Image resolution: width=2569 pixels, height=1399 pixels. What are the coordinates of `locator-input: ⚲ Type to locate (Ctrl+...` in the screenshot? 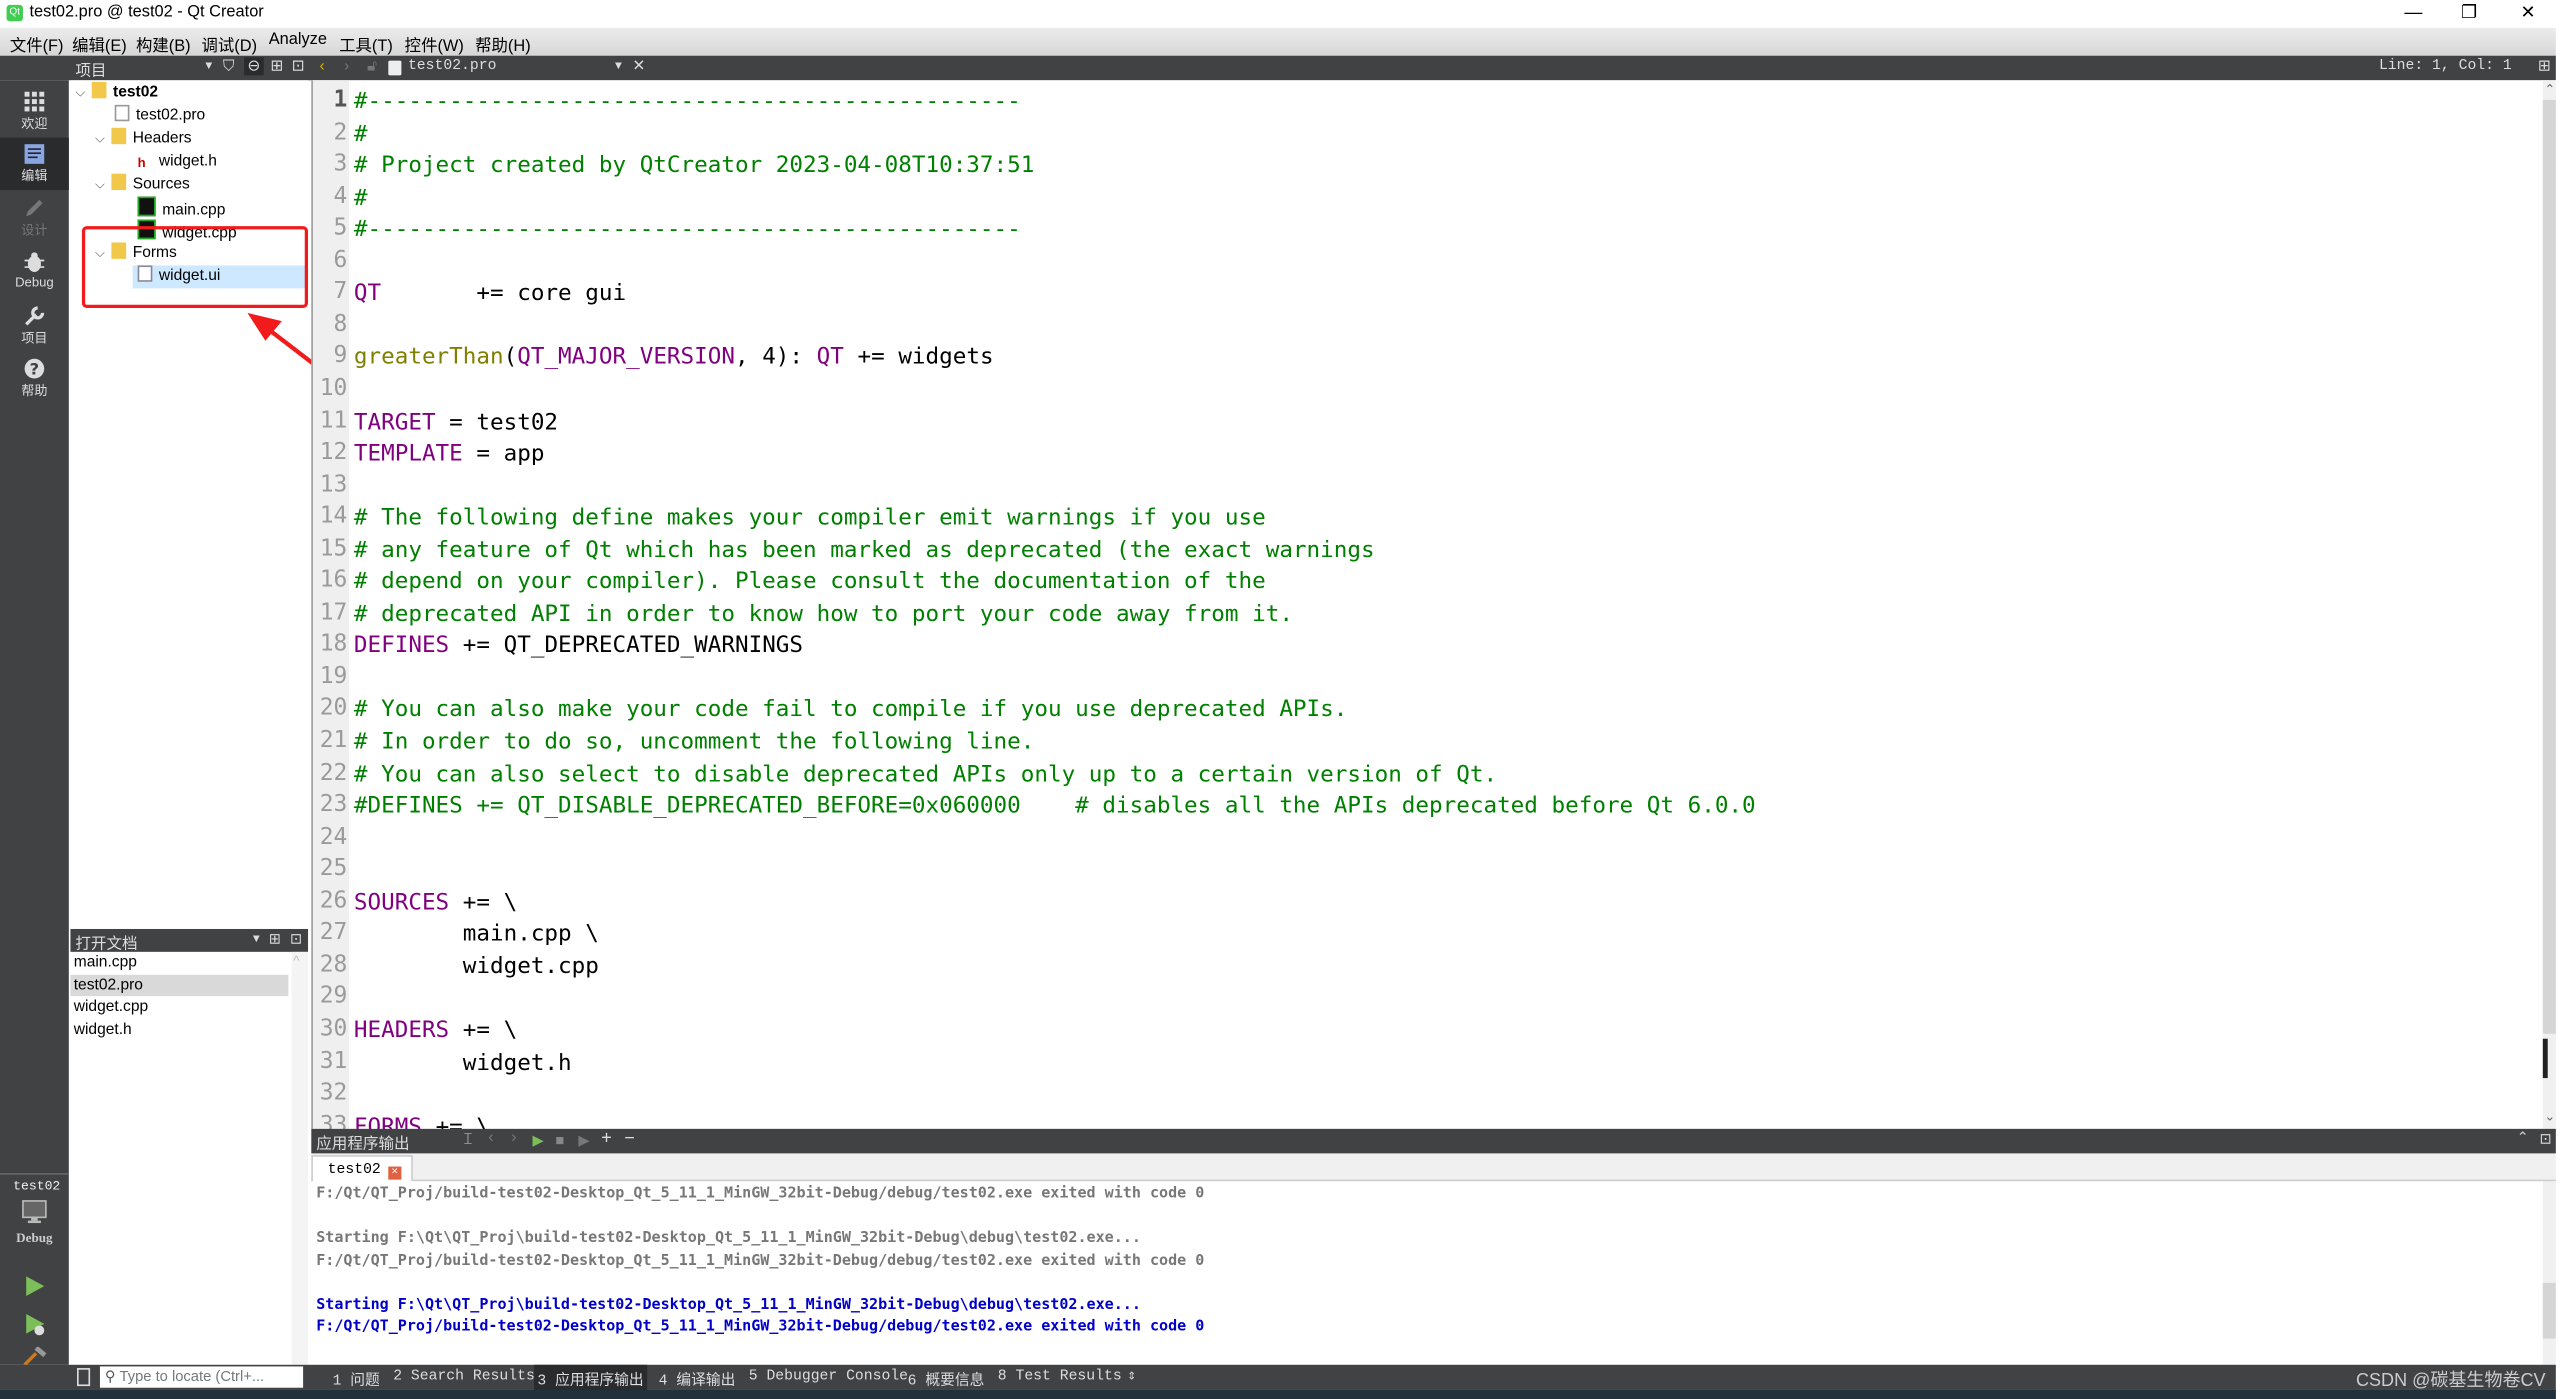 It's located at (201, 1377).